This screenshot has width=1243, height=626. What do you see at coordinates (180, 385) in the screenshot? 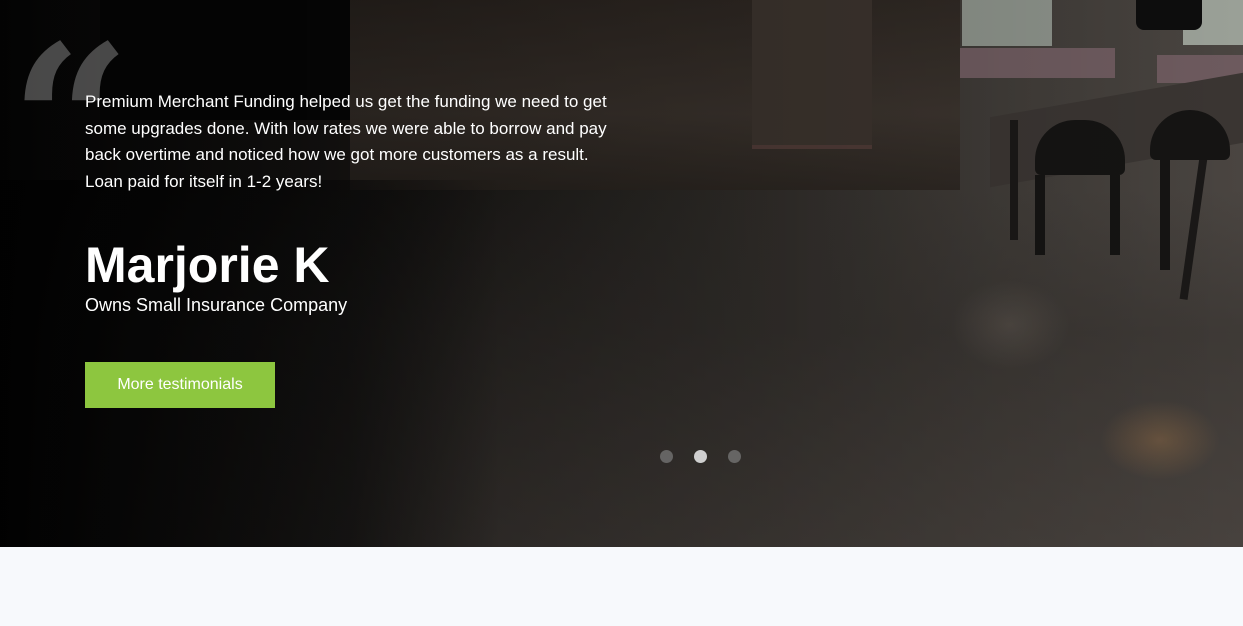
I see `more-testimonials-button: More testimonials` at bounding box center [180, 385].